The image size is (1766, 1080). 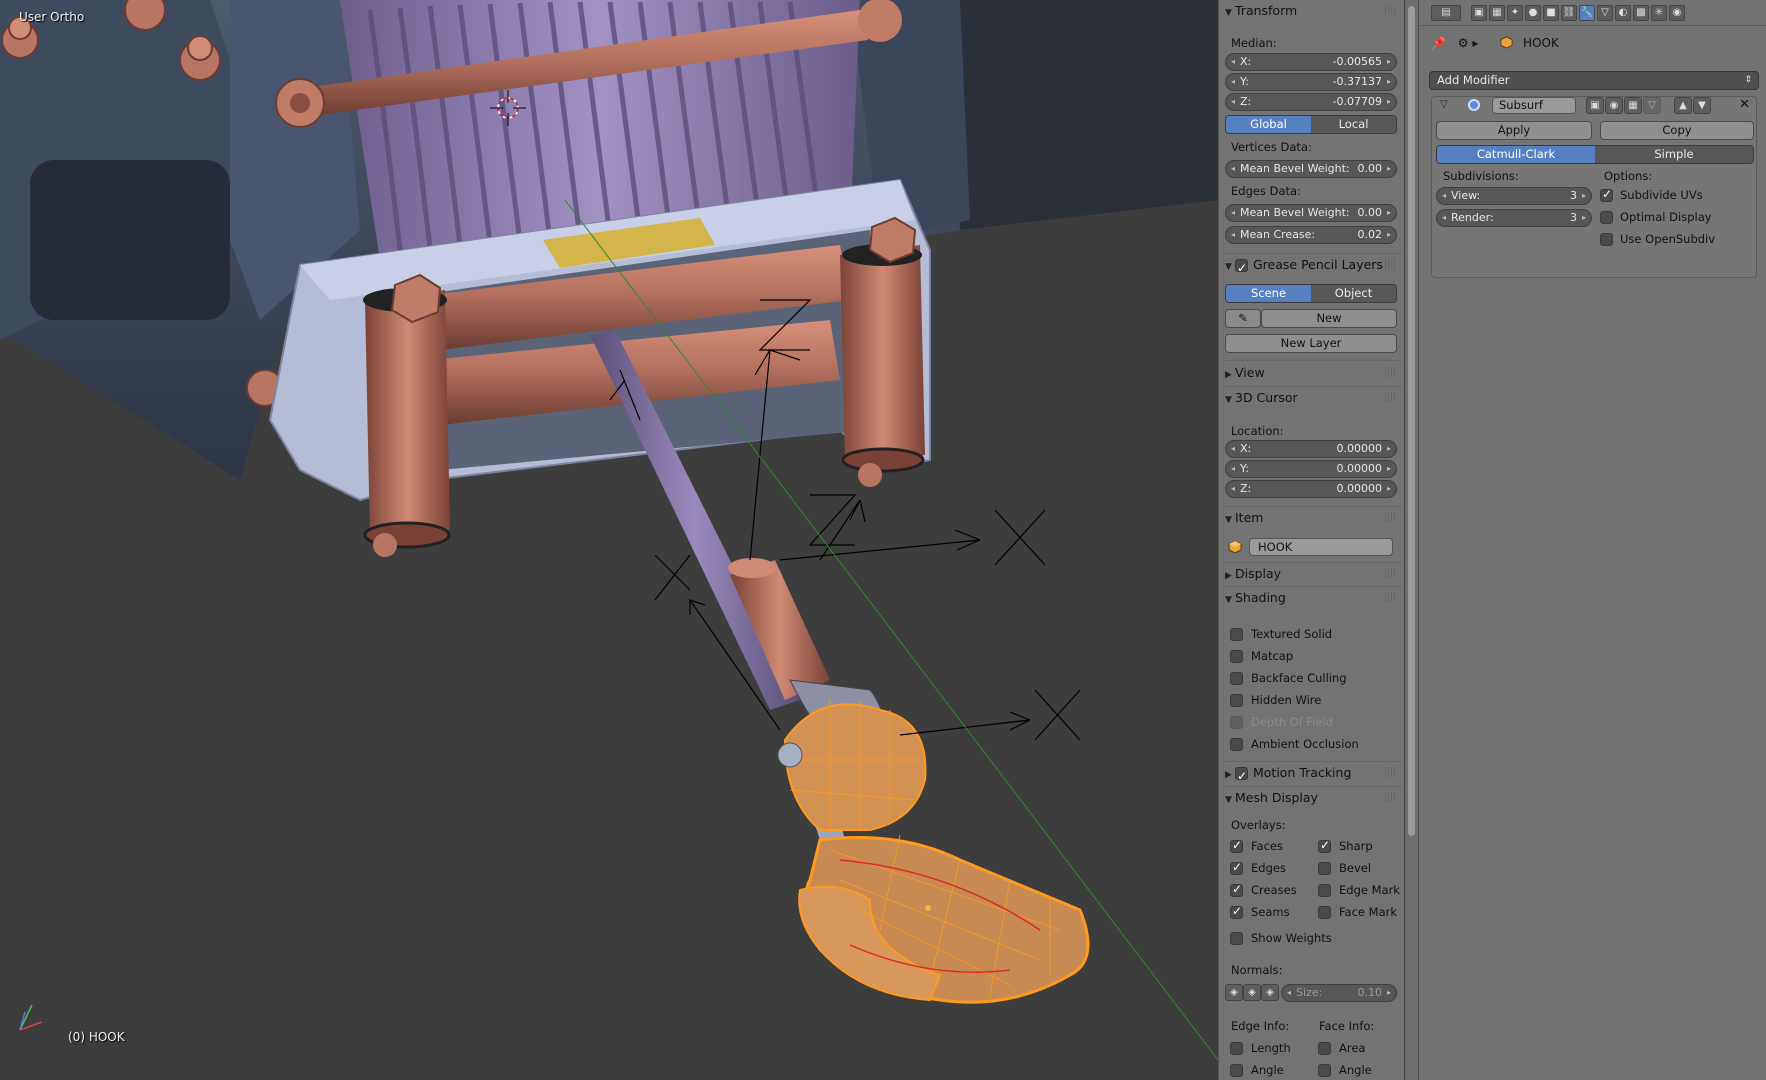 I want to click on median-z-field: ◂ Z: -0.07709 ▸, so click(x=1311, y=102).